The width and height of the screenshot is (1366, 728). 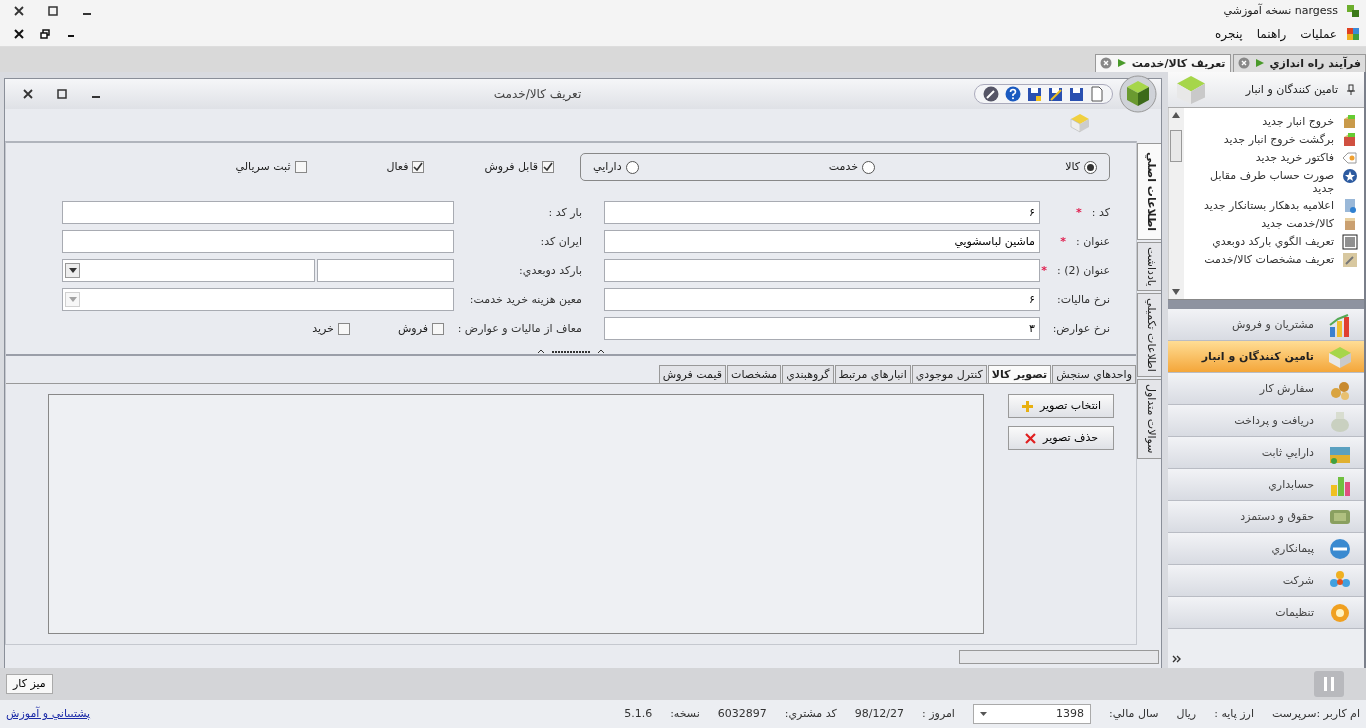 I want to click on radio-label: خدمت, so click(x=843, y=167).